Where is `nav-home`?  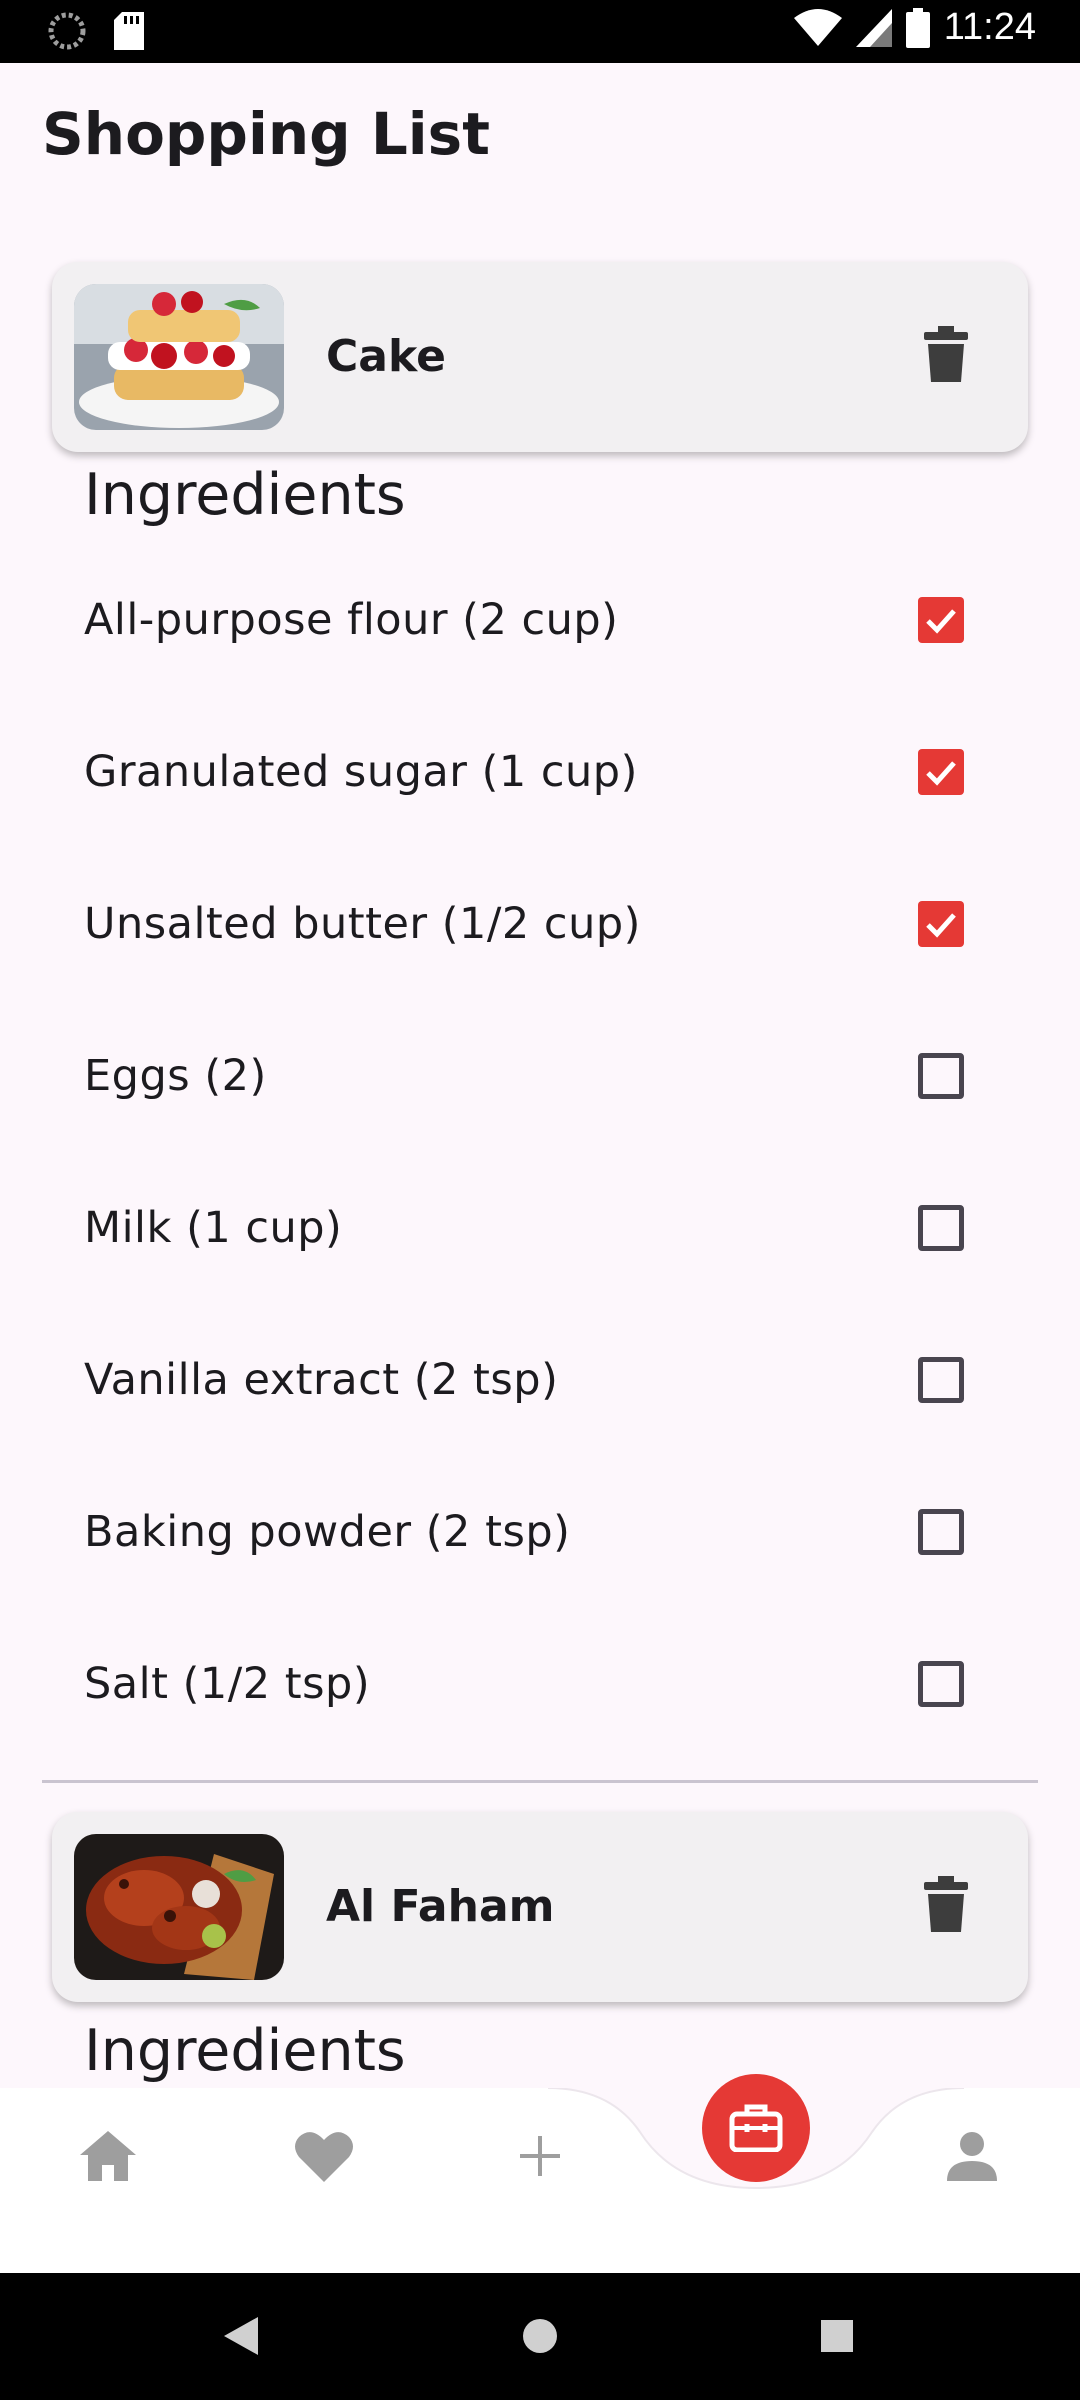
nav-home is located at coordinates (108, 2155).